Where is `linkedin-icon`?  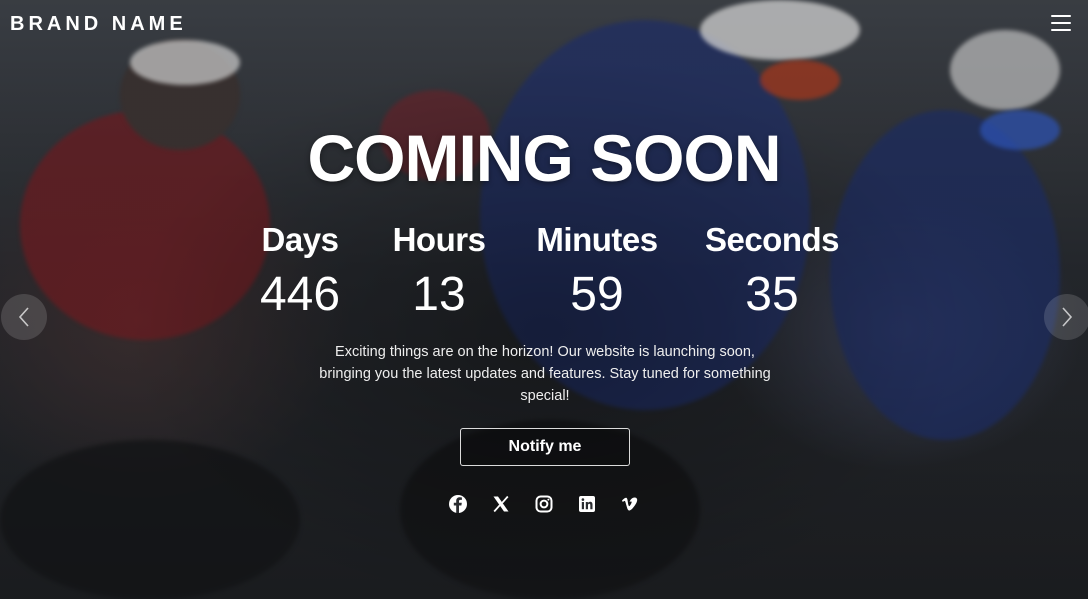 linkedin-icon is located at coordinates (587, 504).